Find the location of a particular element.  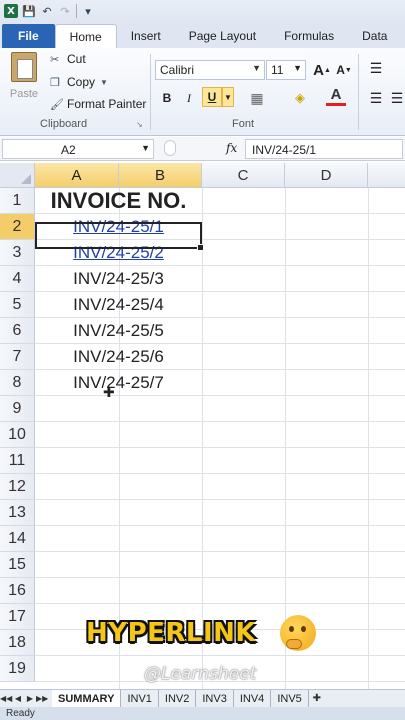

font-size-value: 11 is located at coordinates (277, 70).